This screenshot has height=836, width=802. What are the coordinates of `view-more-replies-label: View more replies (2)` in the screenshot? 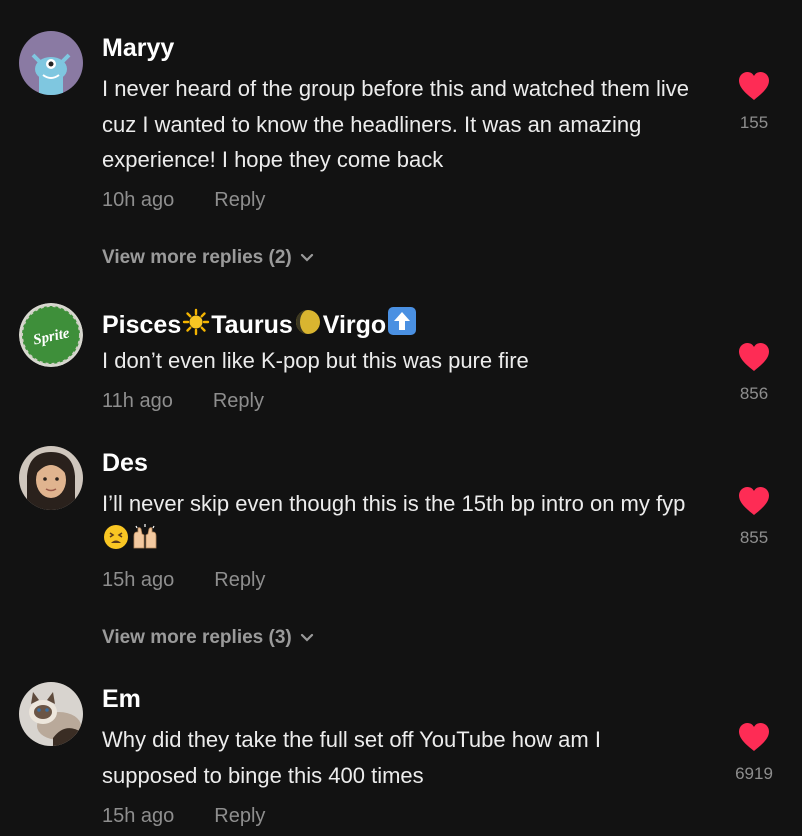 It's located at (197, 257).